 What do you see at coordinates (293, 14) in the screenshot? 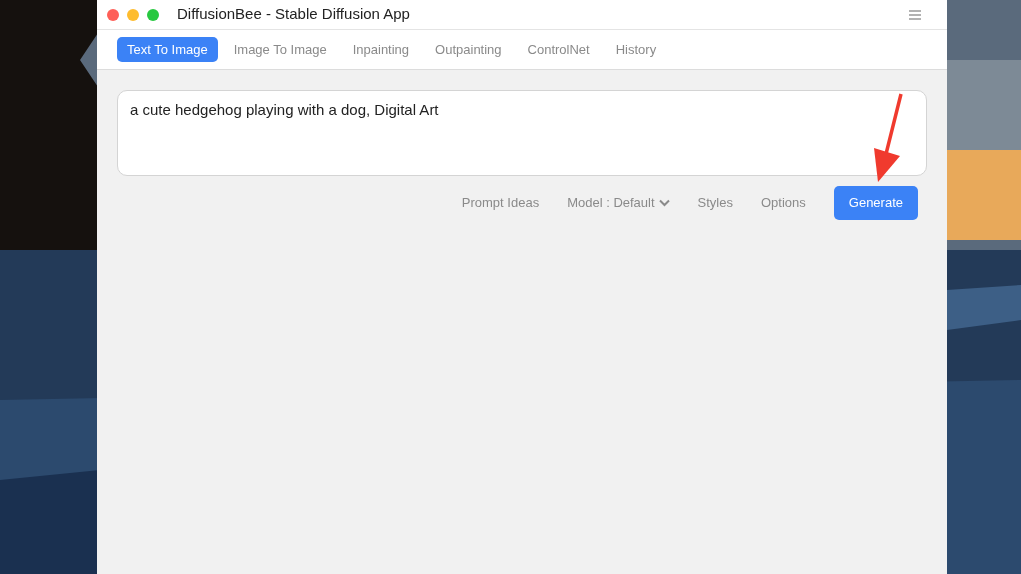
I see `window-title: DiffusionBee - Stable Diffusion App` at bounding box center [293, 14].